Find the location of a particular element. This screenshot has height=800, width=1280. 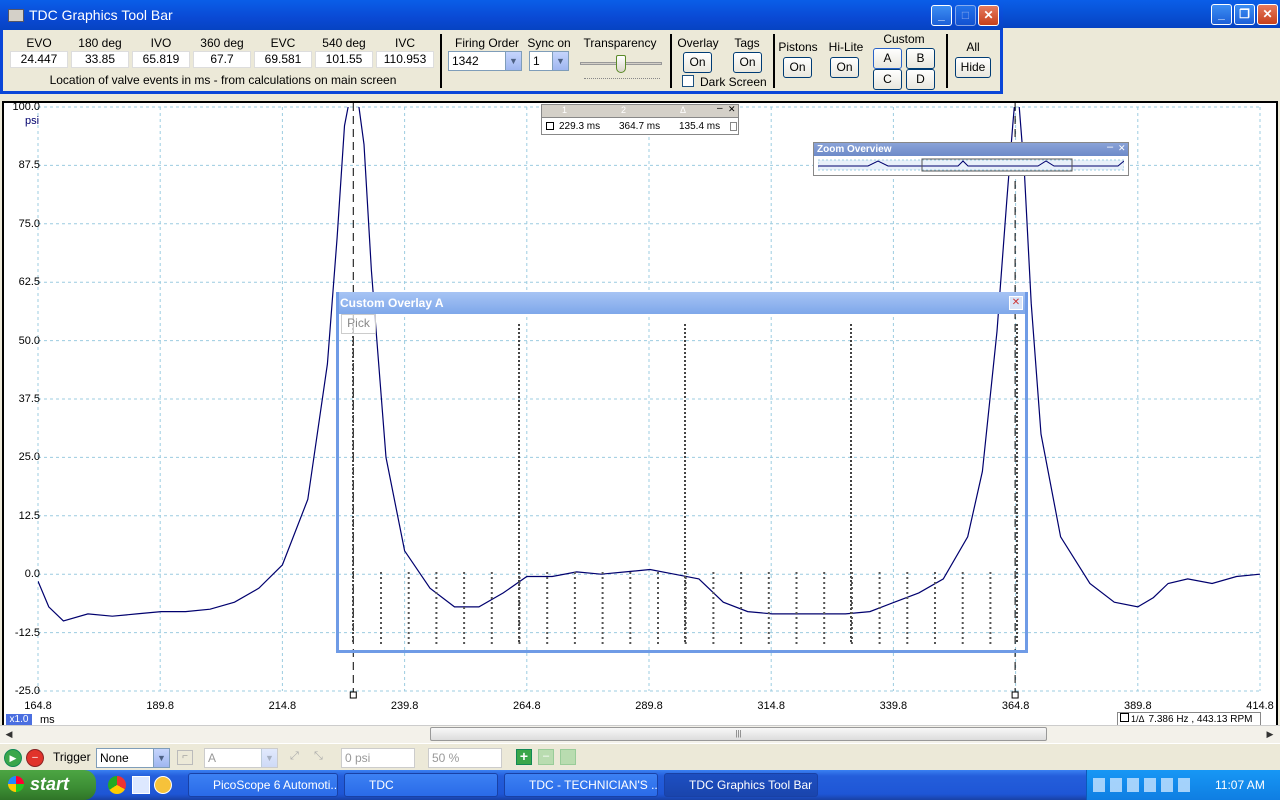

firing-order-label: Firing Order is located at coordinates (487, 43).